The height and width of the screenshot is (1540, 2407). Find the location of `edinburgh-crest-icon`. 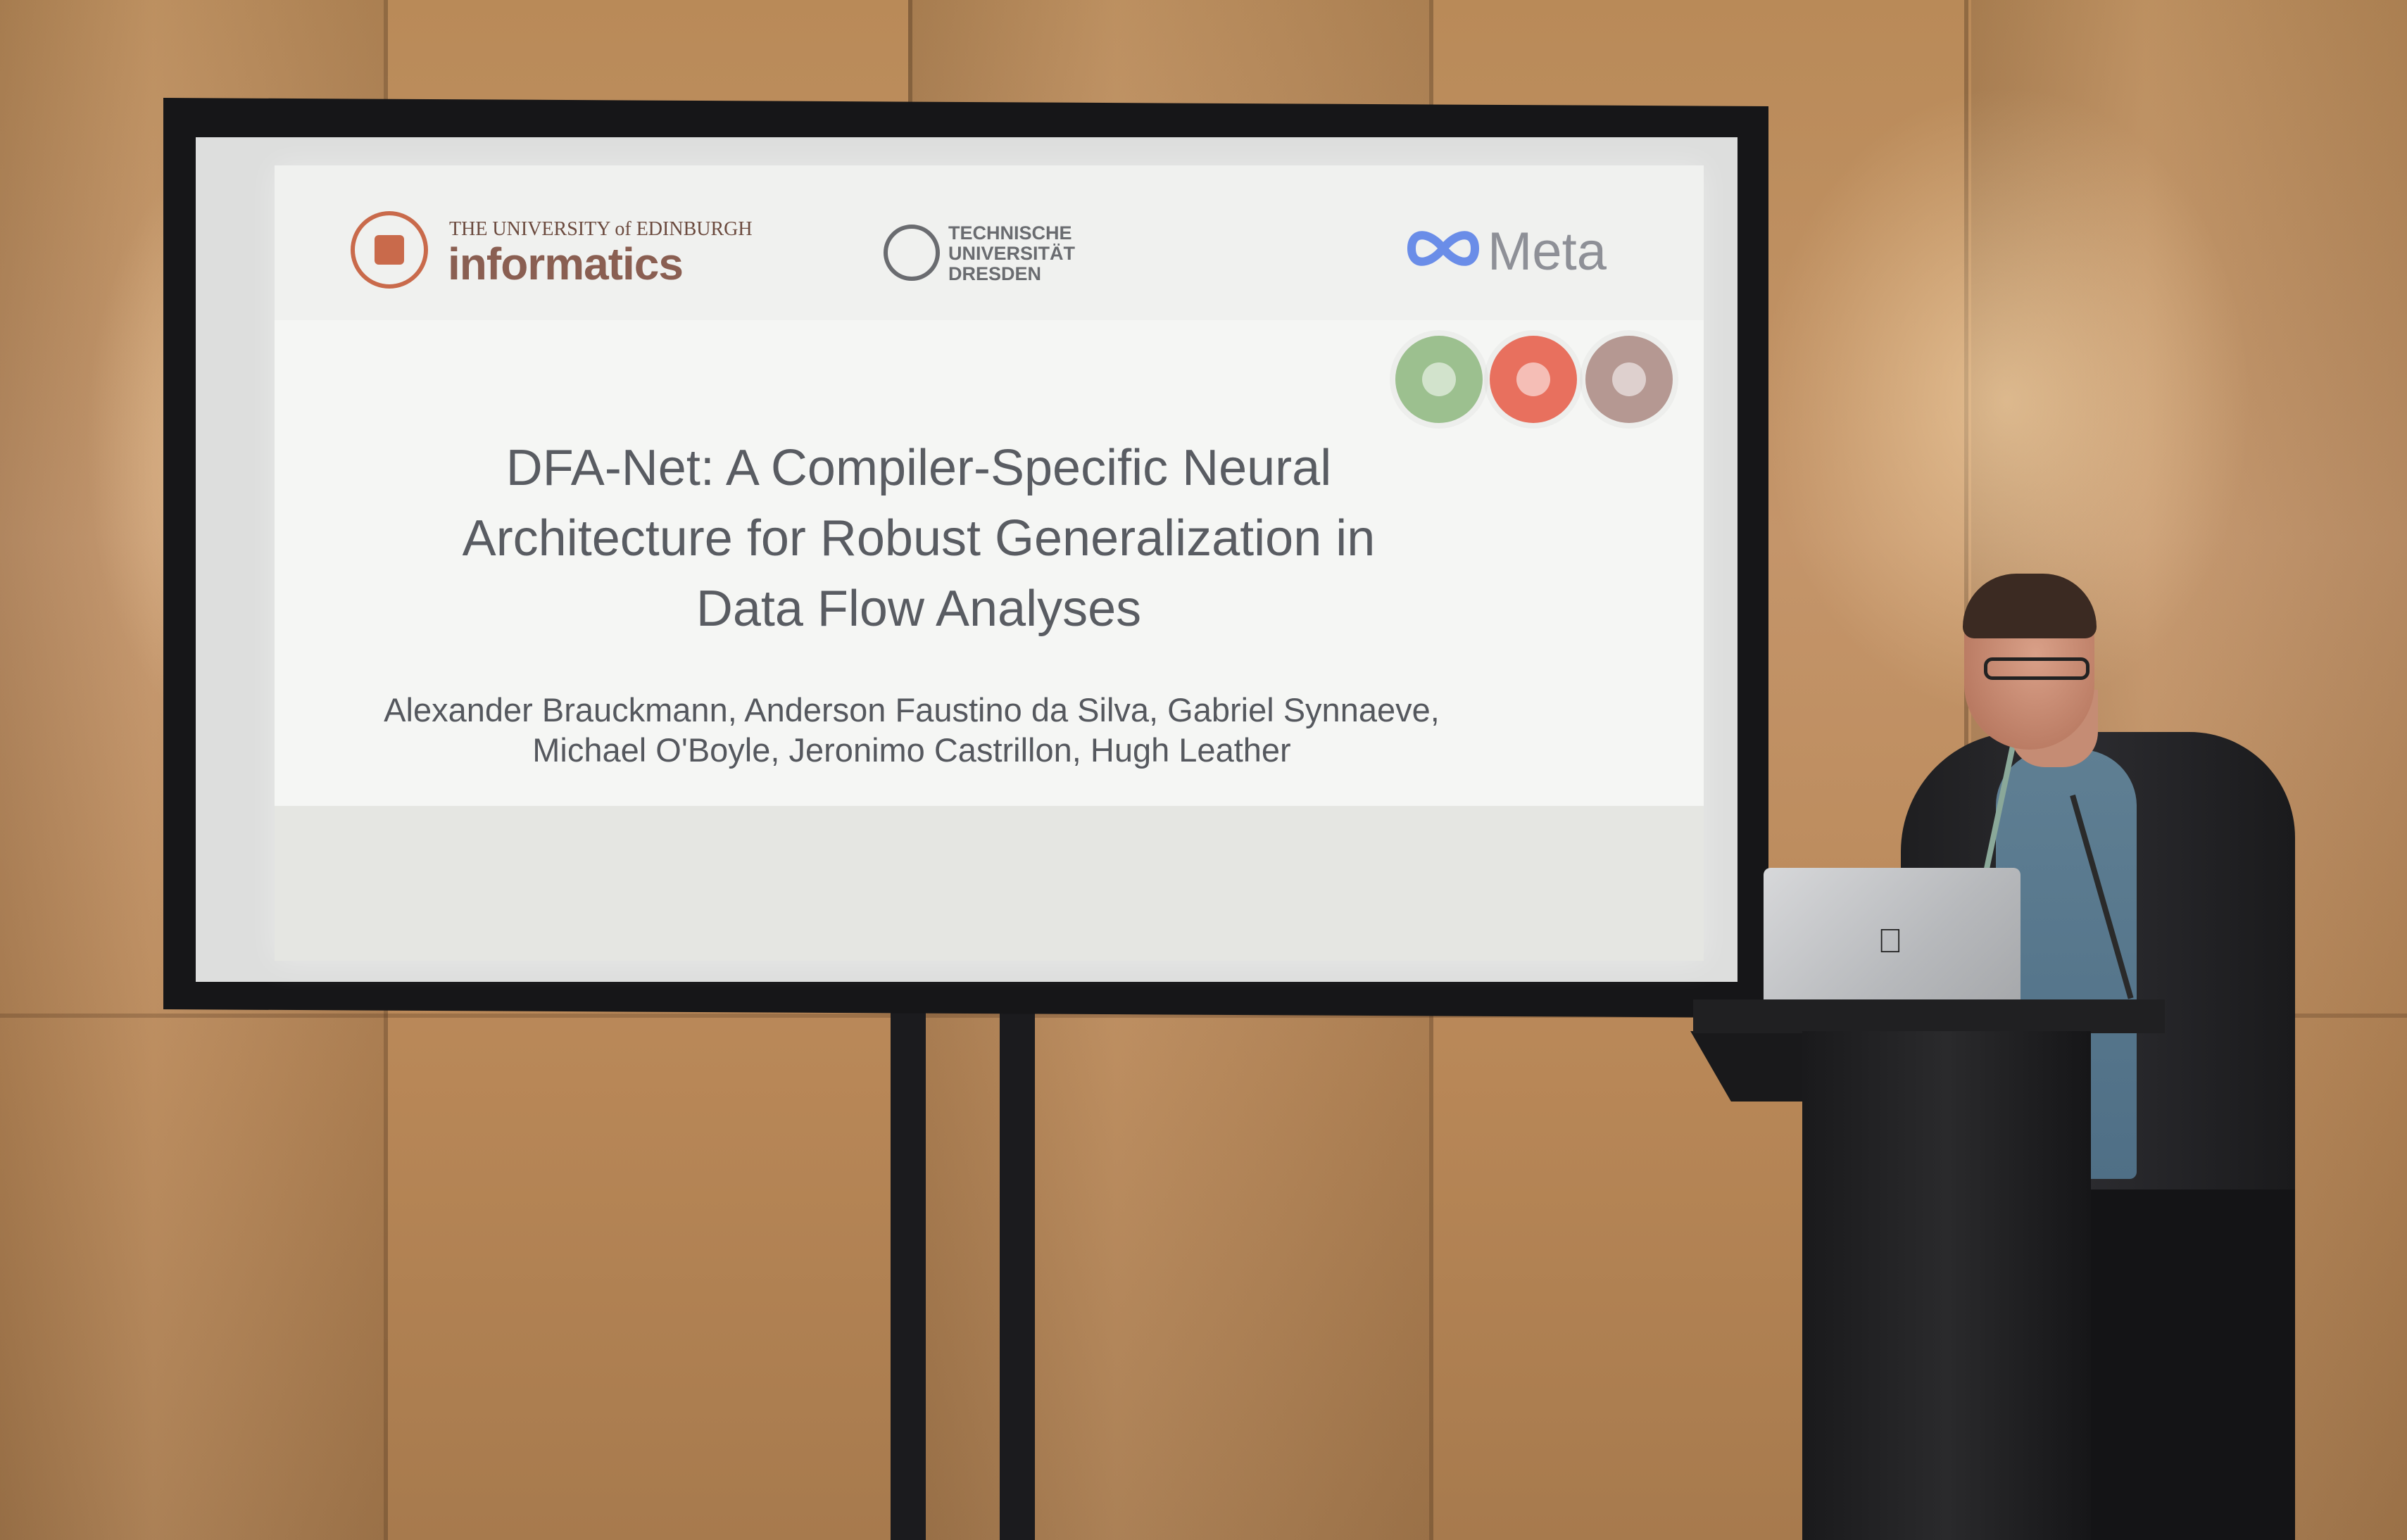

edinburgh-crest-icon is located at coordinates (390, 250).